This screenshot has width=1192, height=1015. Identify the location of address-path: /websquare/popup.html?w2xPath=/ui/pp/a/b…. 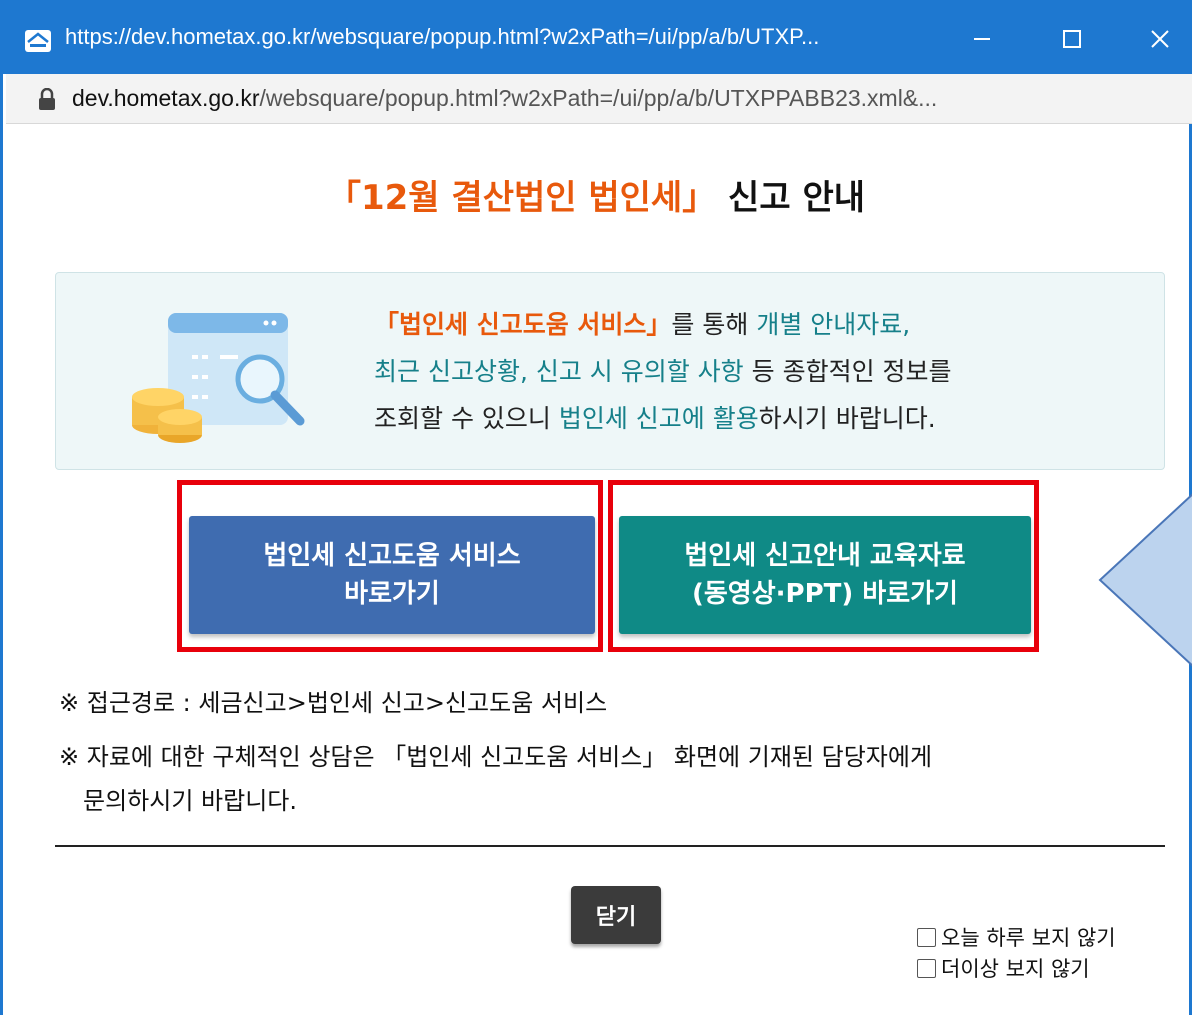
(598, 98).